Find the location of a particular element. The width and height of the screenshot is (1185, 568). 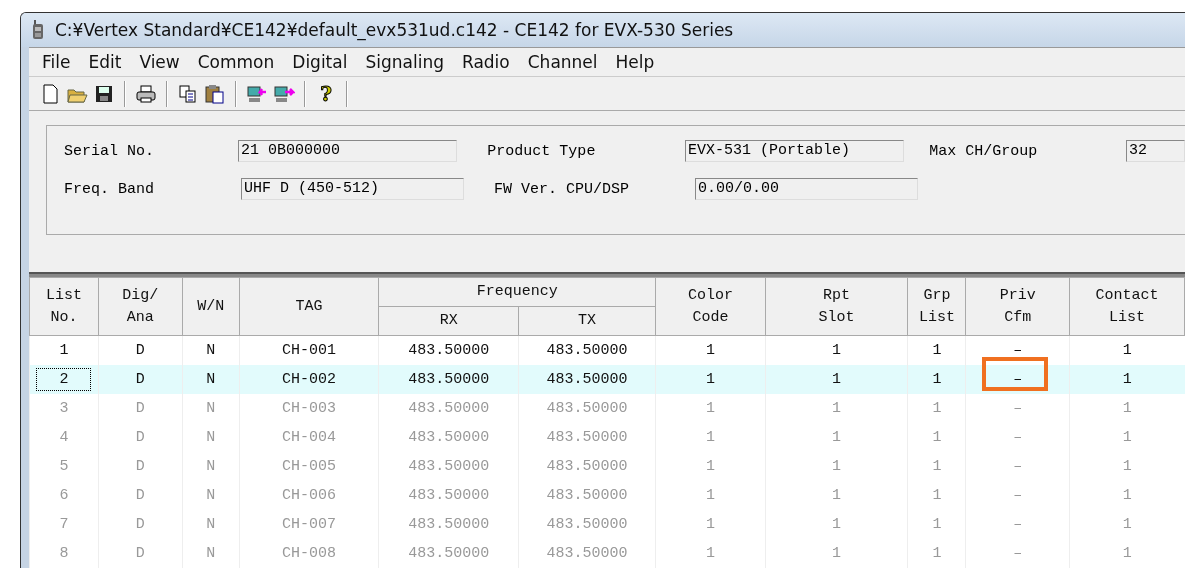

field-label: Max CH/Group is located at coordinates (984, 151).